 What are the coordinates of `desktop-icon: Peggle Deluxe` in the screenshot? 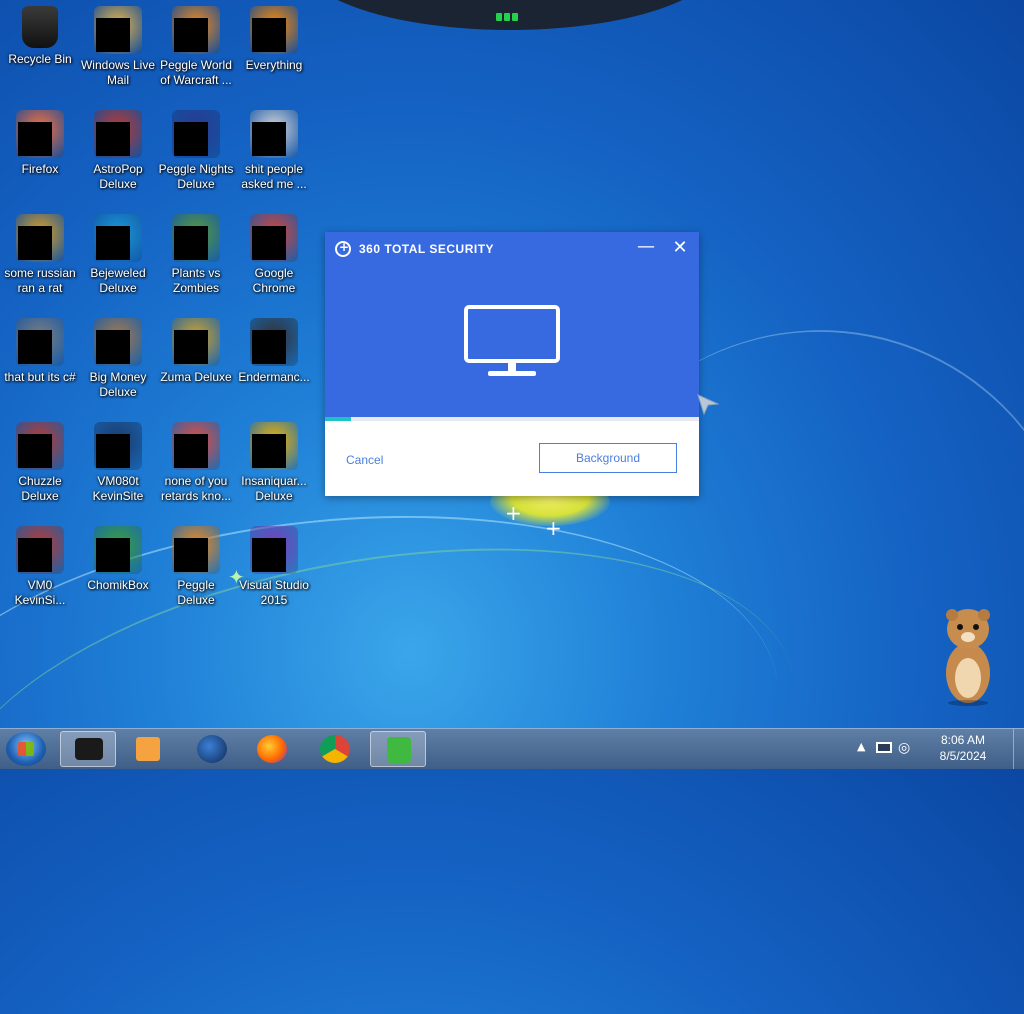 It's located at (196, 565).